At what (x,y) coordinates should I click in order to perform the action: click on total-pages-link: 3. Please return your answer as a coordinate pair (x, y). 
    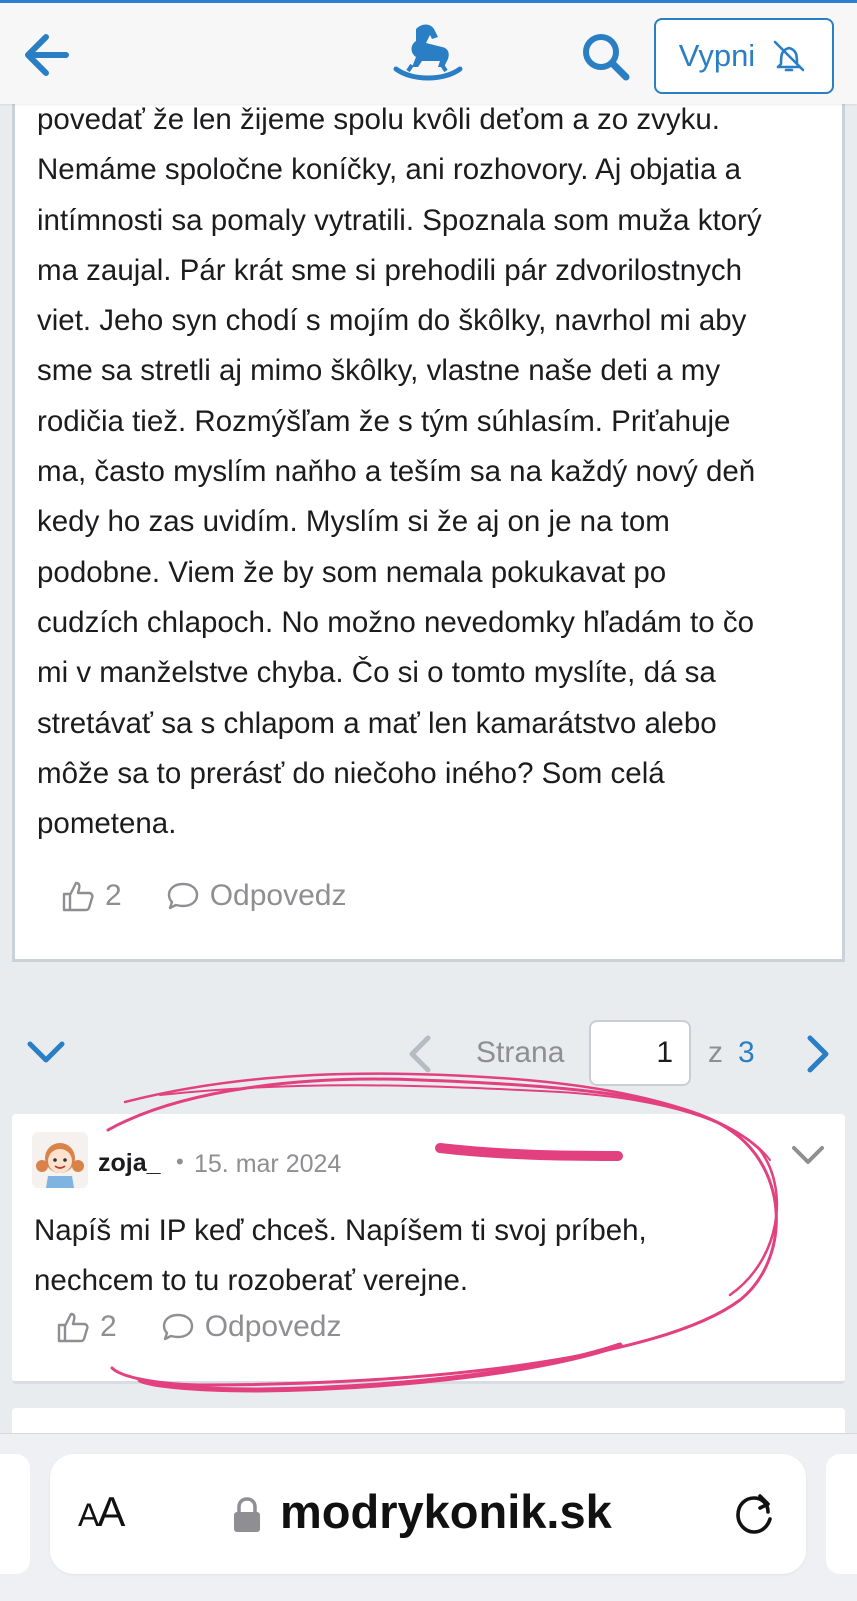
    Looking at the image, I should click on (746, 1053).